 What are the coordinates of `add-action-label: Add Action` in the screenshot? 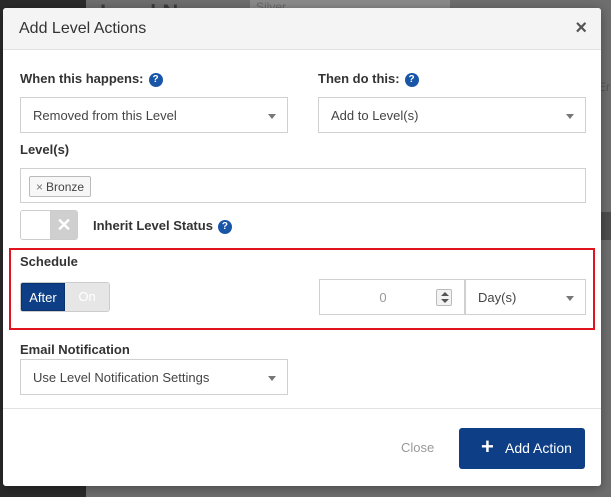 It's located at (538, 448).